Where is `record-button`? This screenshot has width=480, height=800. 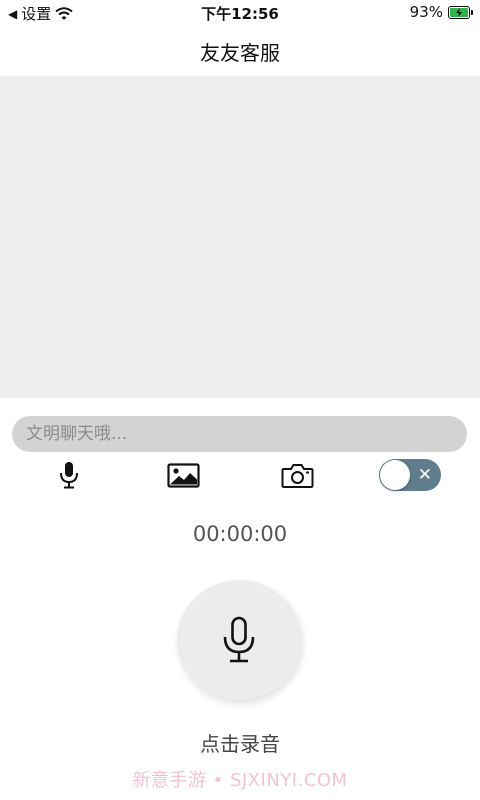
record-button is located at coordinates (239, 640).